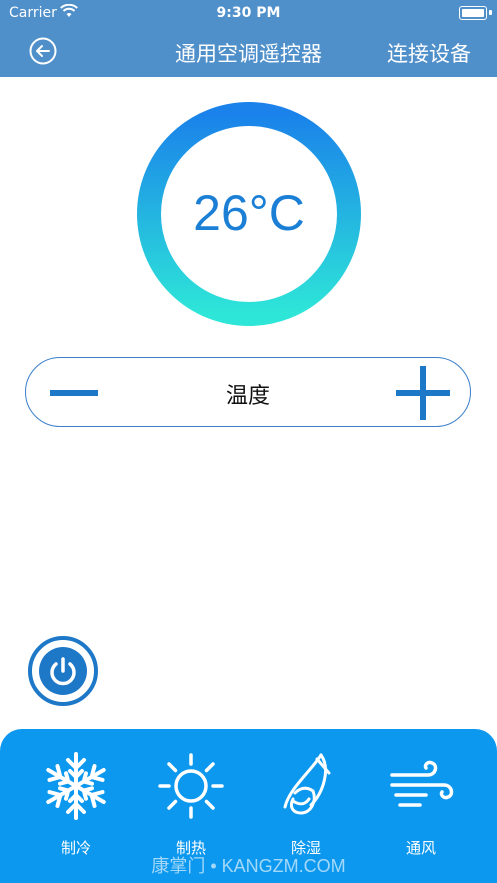 Image resolution: width=497 pixels, height=883 pixels. I want to click on temperature-ring: 26°C, so click(249, 214).